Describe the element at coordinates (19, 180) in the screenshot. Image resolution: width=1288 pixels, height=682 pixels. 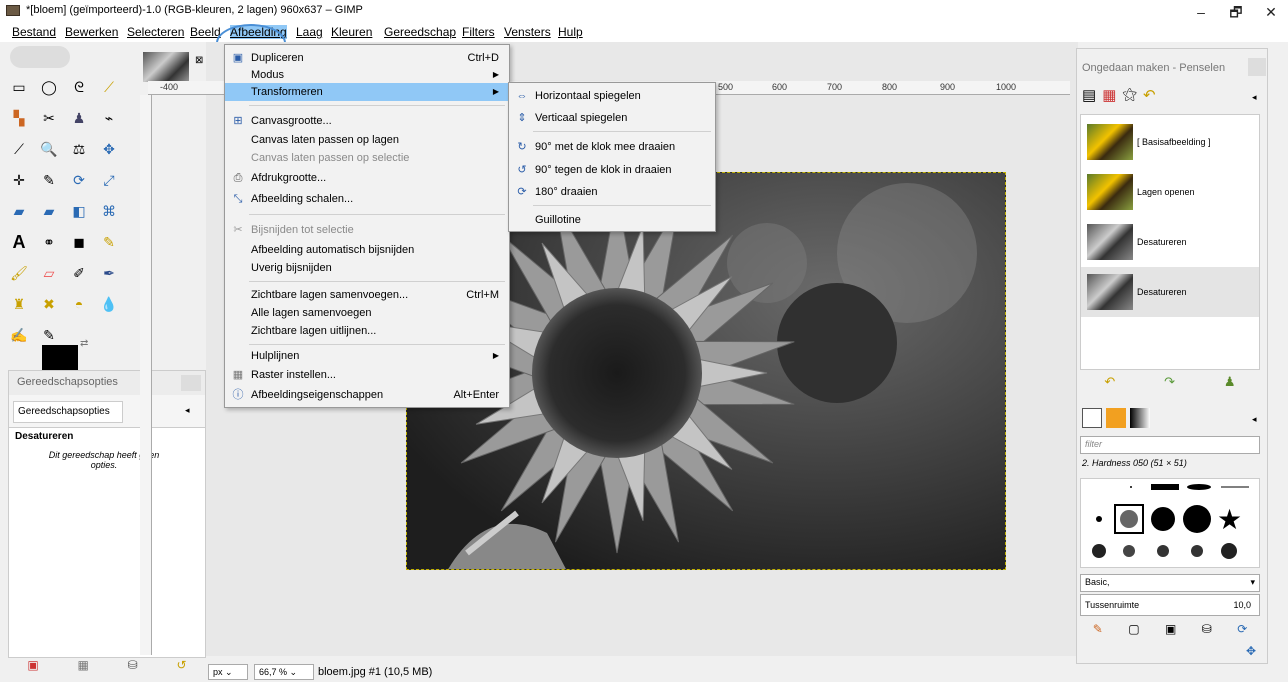
I see `align-icon: ✛` at that location.